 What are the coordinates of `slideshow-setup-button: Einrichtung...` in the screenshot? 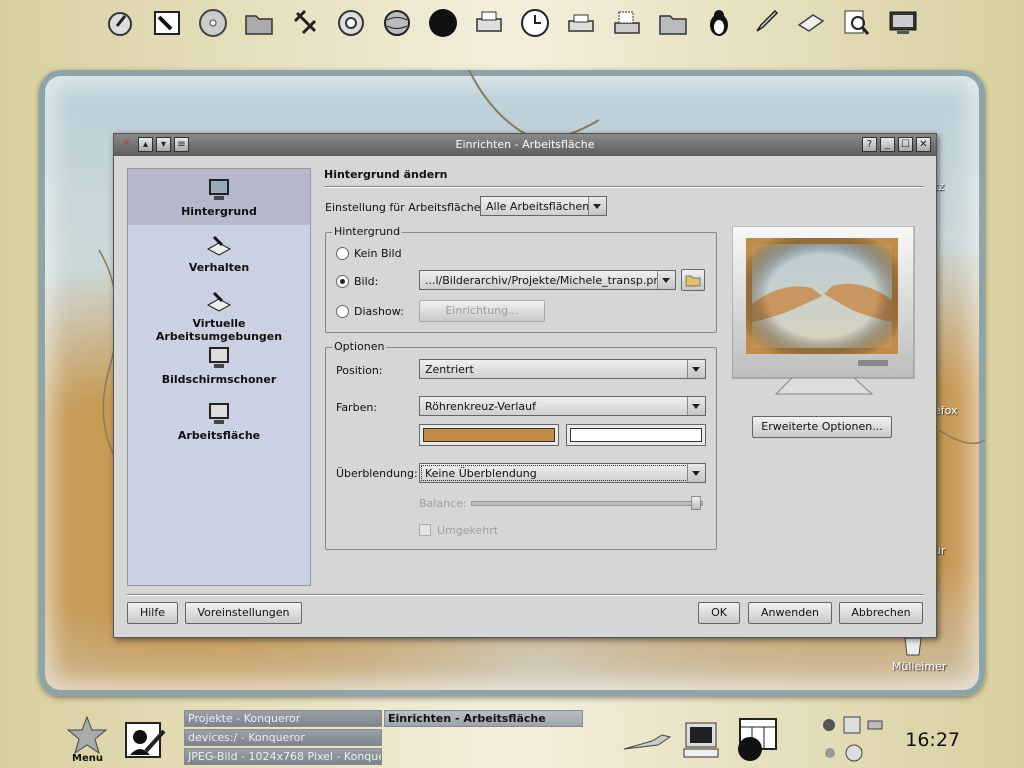 It's located at (482, 311).